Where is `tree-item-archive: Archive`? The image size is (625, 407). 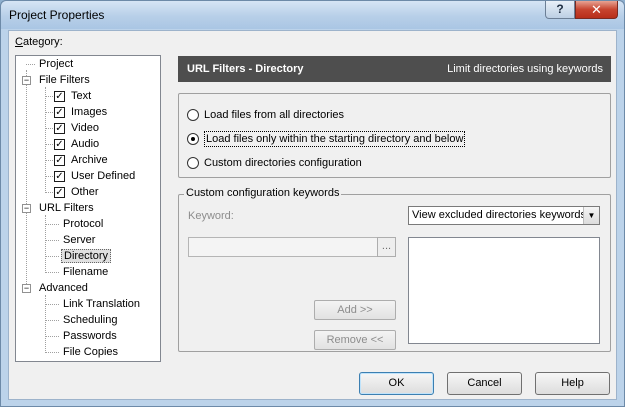 tree-item-archive: Archive is located at coordinates (89, 160).